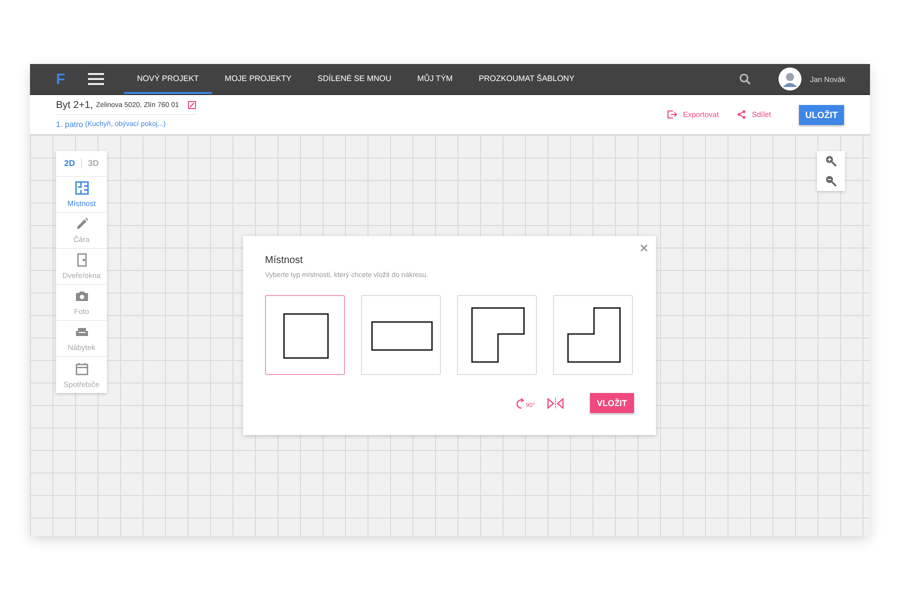  What do you see at coordinates (435, 79) in the screenshot?
I see `nav-tab: MŮJ TÝM` at bounding box center [435, 79].